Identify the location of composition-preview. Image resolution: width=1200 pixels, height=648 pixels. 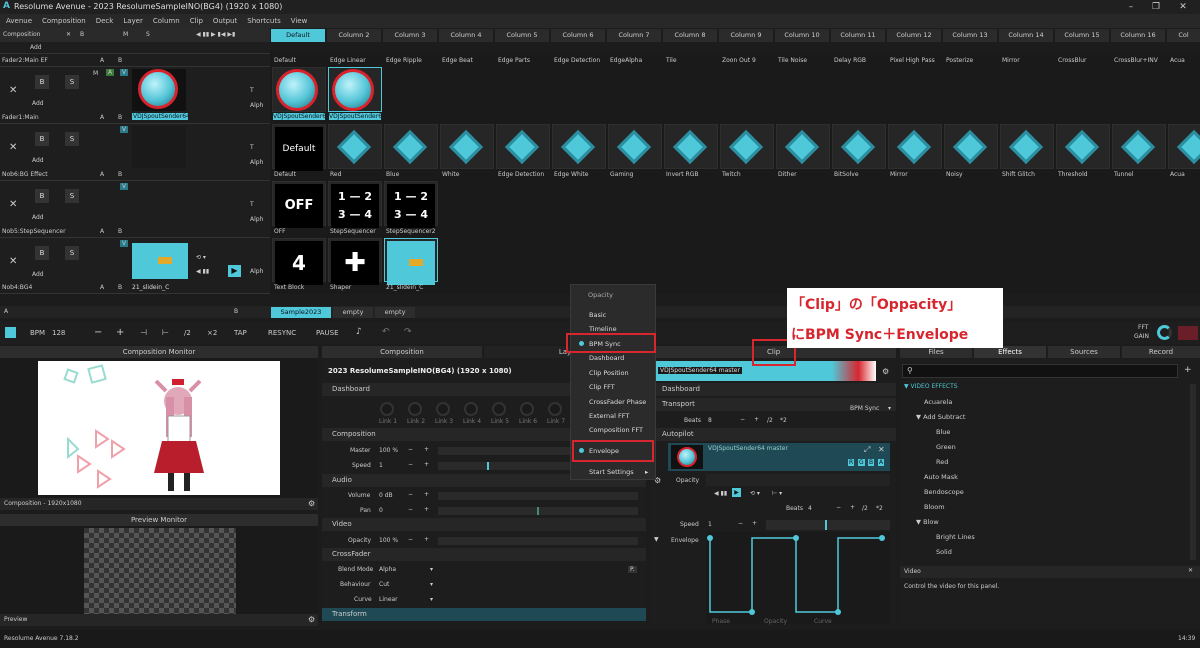
(159, 428).